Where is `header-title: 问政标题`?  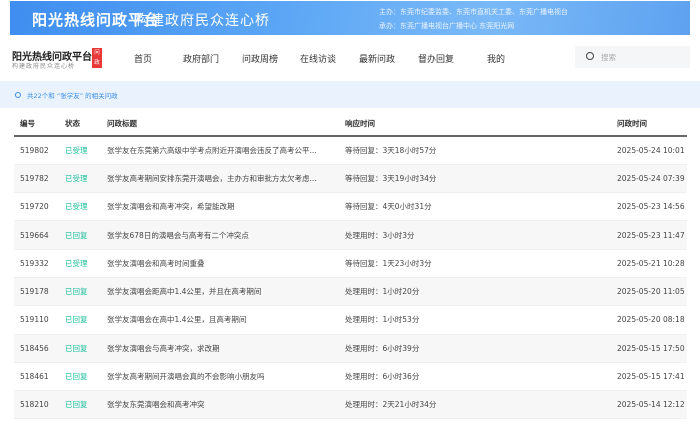
header-title: 问政标题 is located at coordinates (220, 124).